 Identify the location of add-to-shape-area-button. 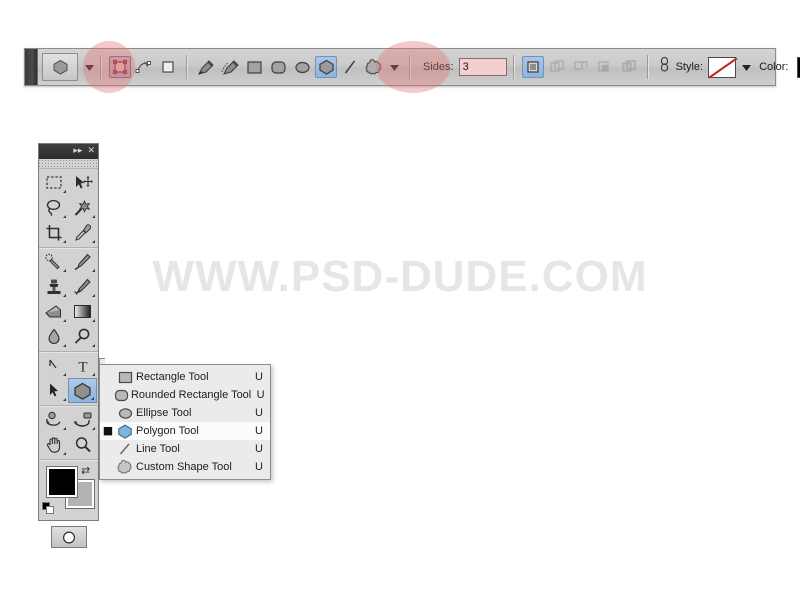
(532, 67).